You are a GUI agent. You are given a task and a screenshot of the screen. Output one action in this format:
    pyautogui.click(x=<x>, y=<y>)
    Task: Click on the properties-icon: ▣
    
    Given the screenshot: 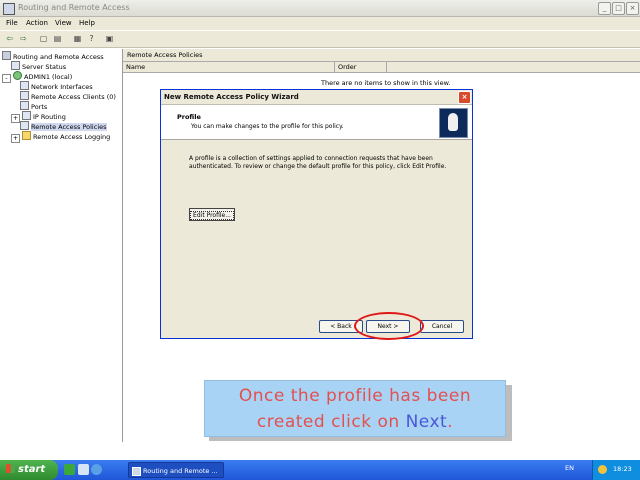 What is the action you would take?
    pyautogui.click(x=109, y=38)
    